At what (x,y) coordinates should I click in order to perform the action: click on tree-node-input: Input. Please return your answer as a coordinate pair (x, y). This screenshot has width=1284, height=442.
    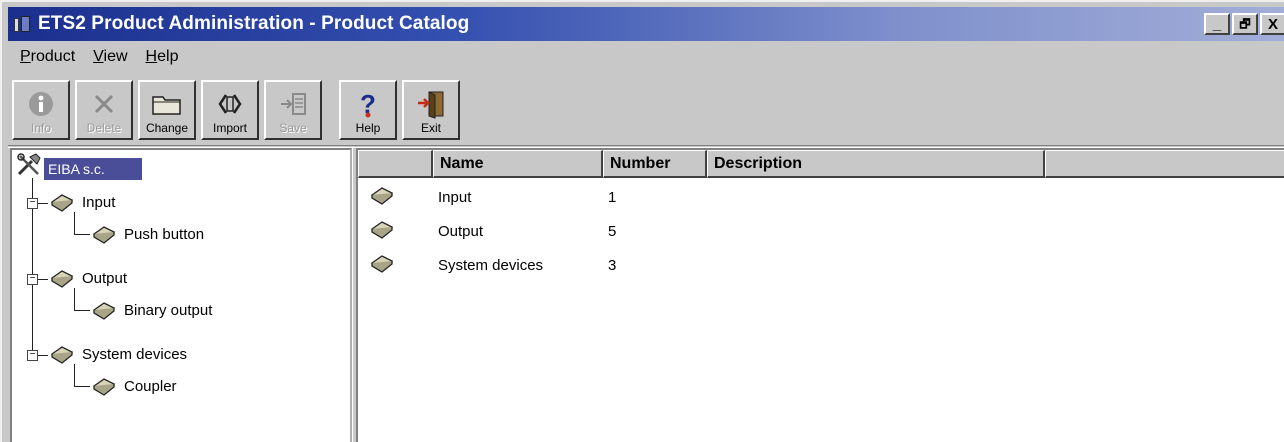
    Looking at the image, I should click on (82, 202).